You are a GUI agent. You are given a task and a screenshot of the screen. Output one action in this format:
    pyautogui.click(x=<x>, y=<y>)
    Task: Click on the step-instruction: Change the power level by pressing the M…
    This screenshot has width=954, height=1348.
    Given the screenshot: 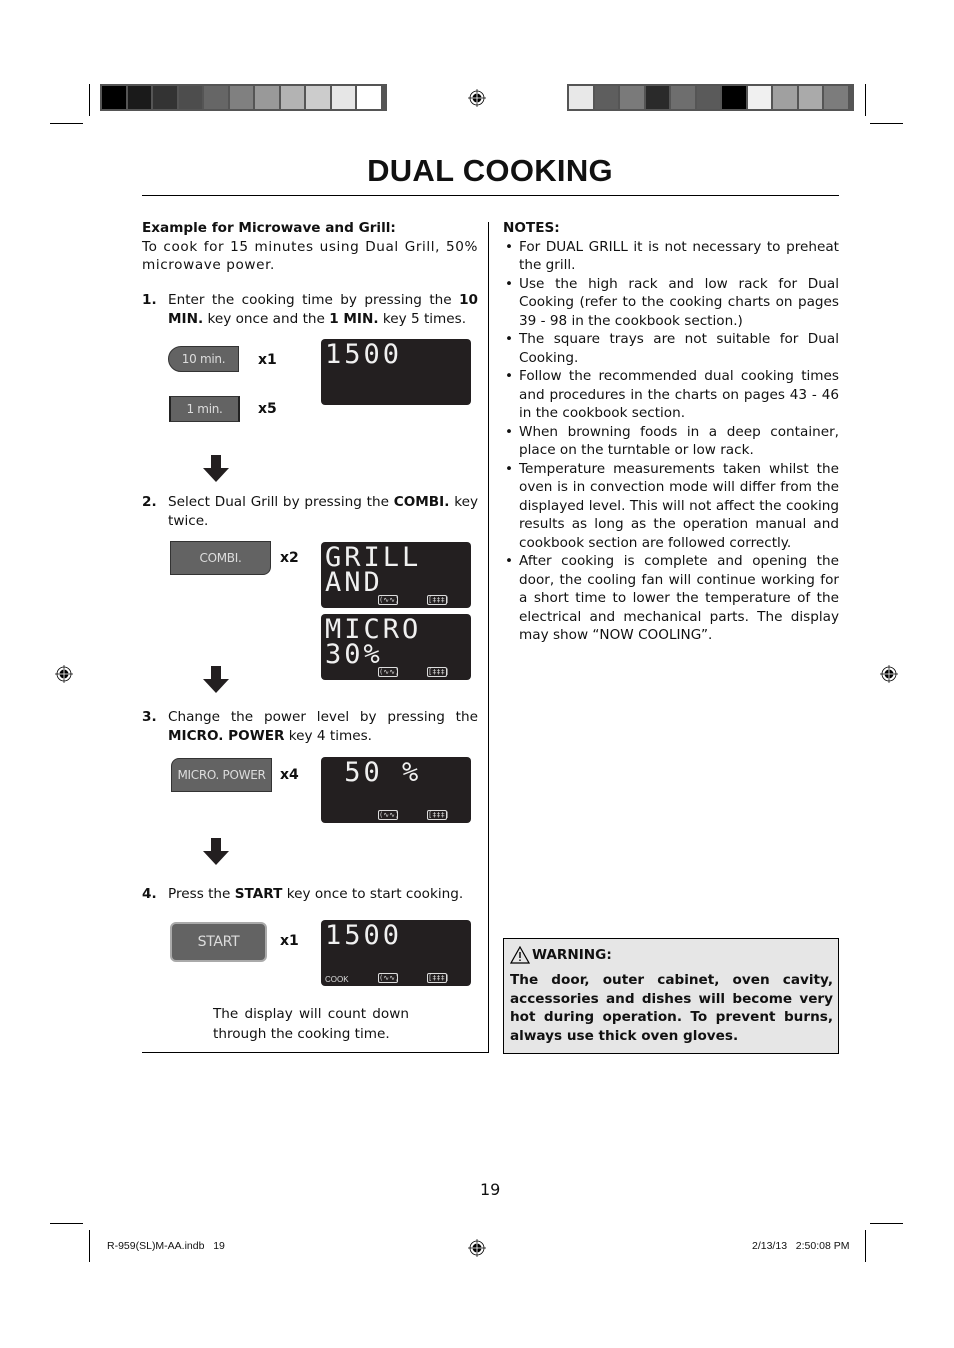 What is the action you would take?
    pyautogui.click(x=323, y=726)
    